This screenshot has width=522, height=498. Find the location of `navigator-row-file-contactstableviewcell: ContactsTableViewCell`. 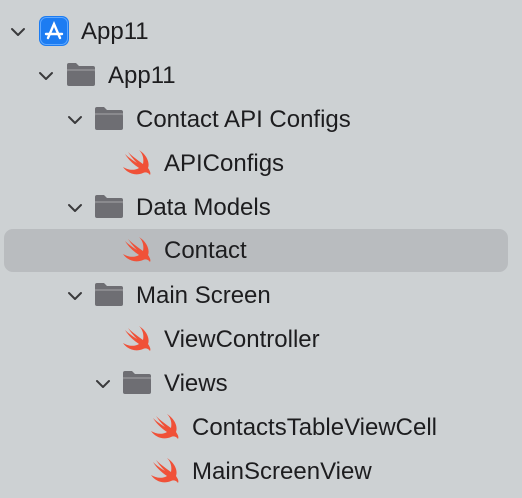

navigator-row-file-contactstableviewcell: ContactsTableViewCell is located at coordinates (256, 427).